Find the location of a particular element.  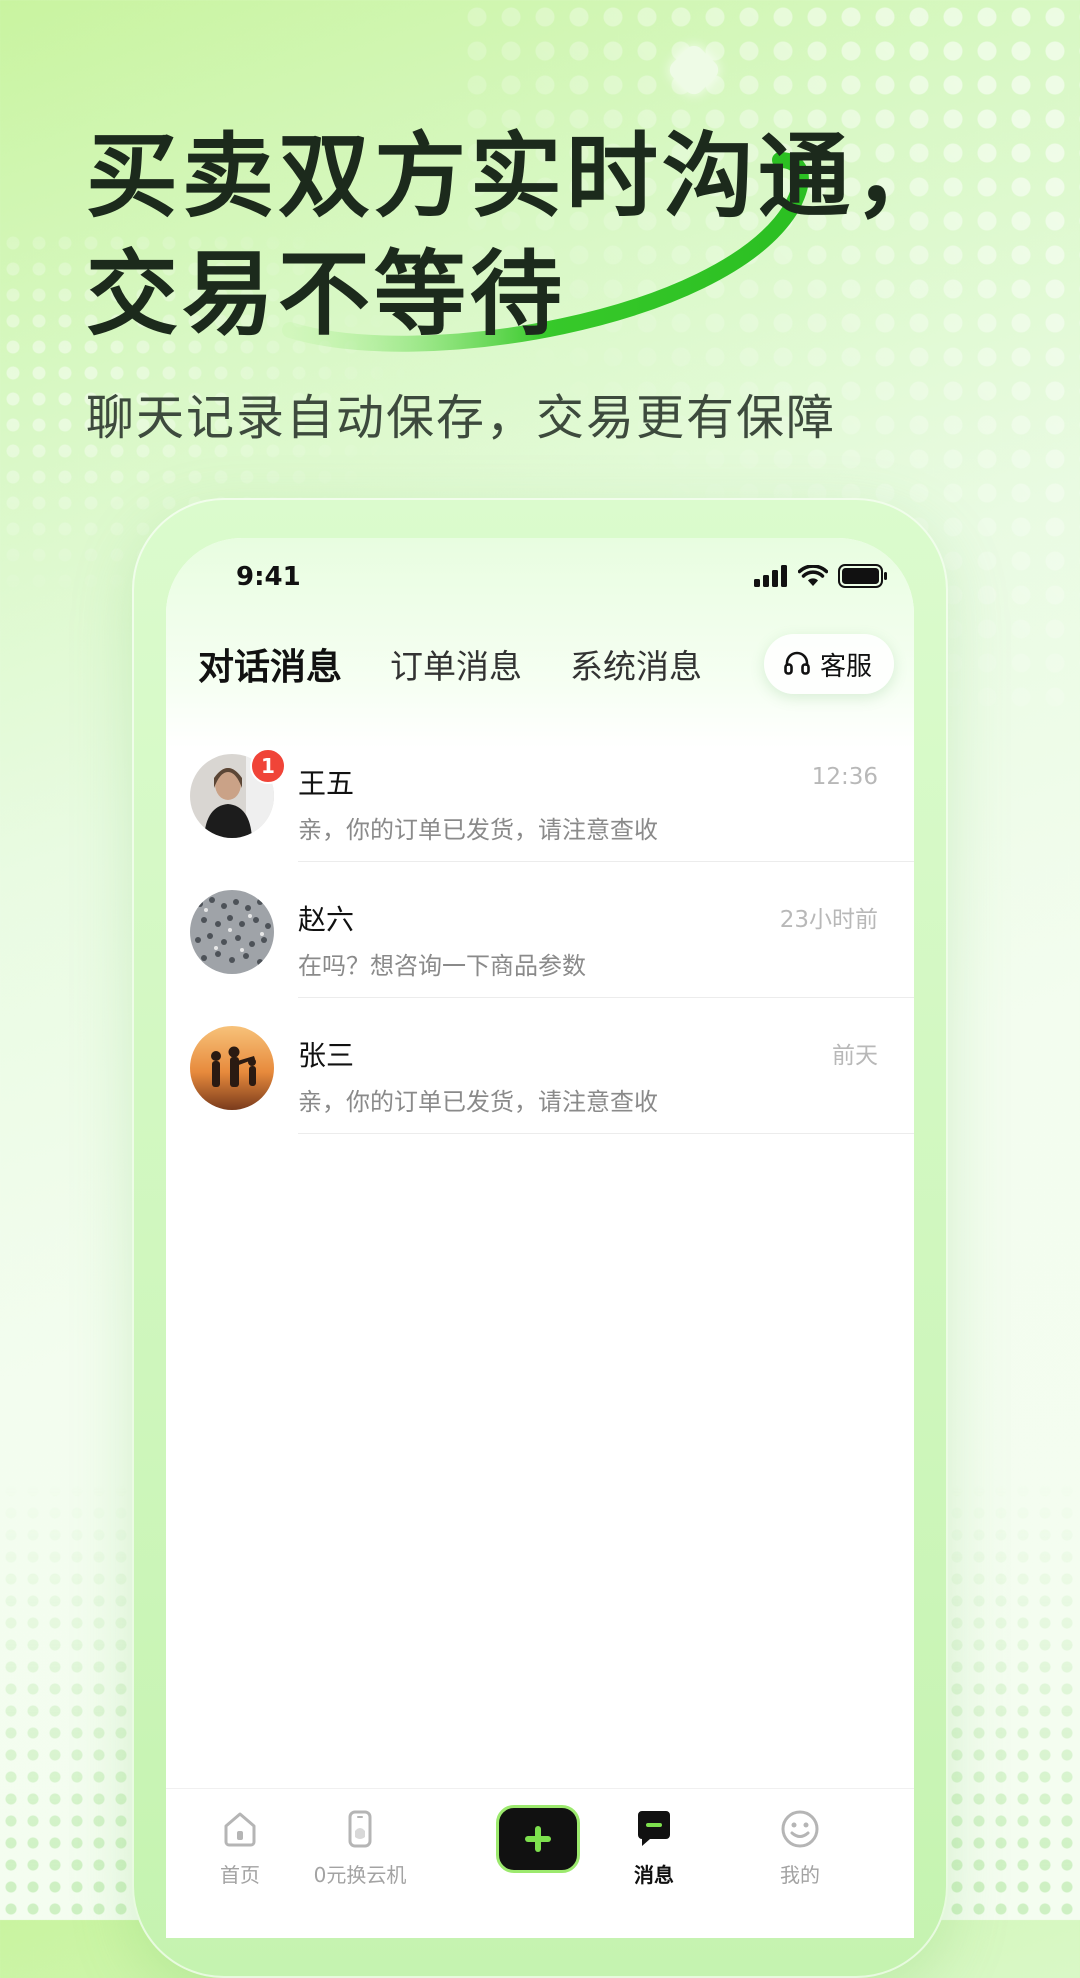

headset-icon is located at coordinates (797, 663).